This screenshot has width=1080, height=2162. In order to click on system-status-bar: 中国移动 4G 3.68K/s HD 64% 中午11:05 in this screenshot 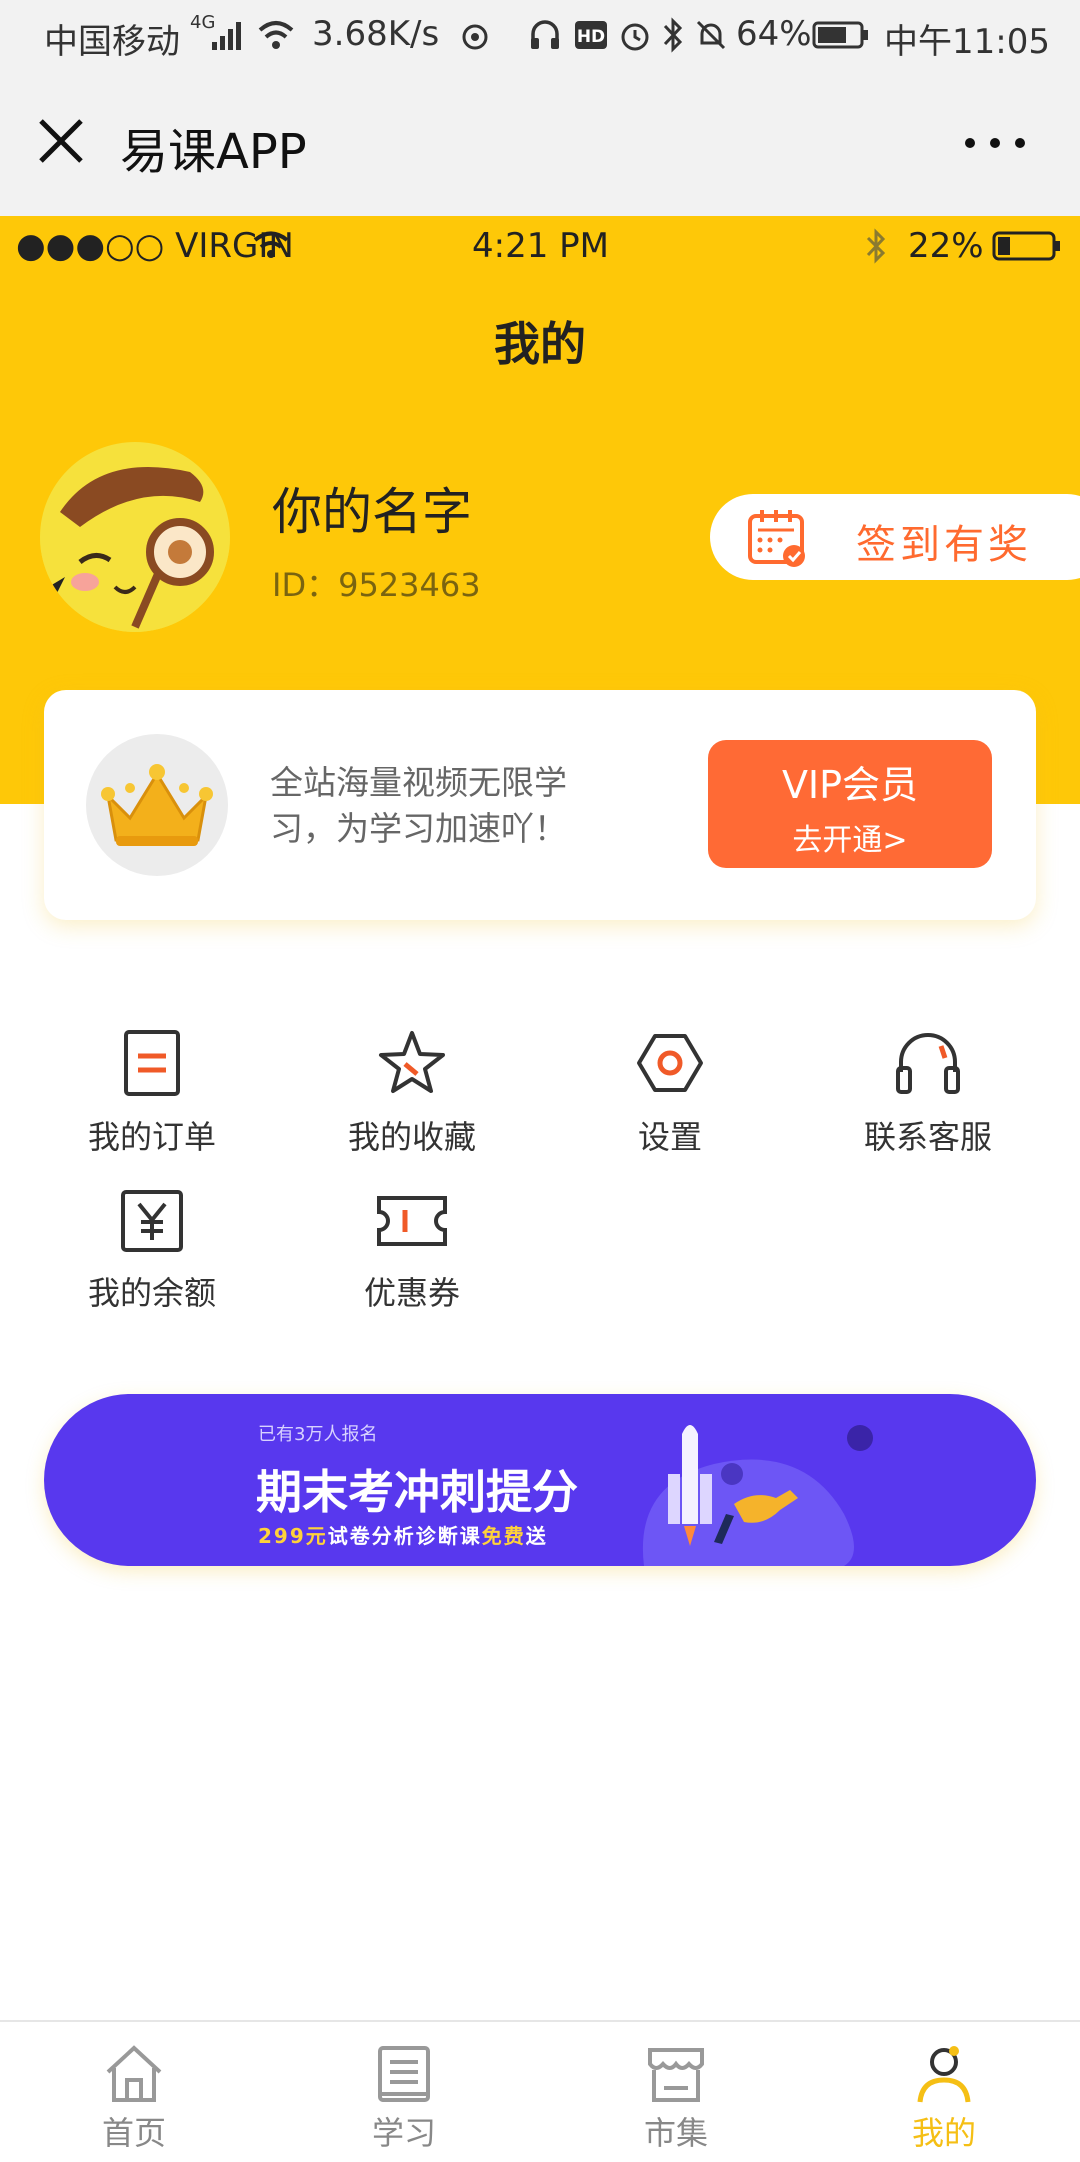, I will do `click(540, 36)`.